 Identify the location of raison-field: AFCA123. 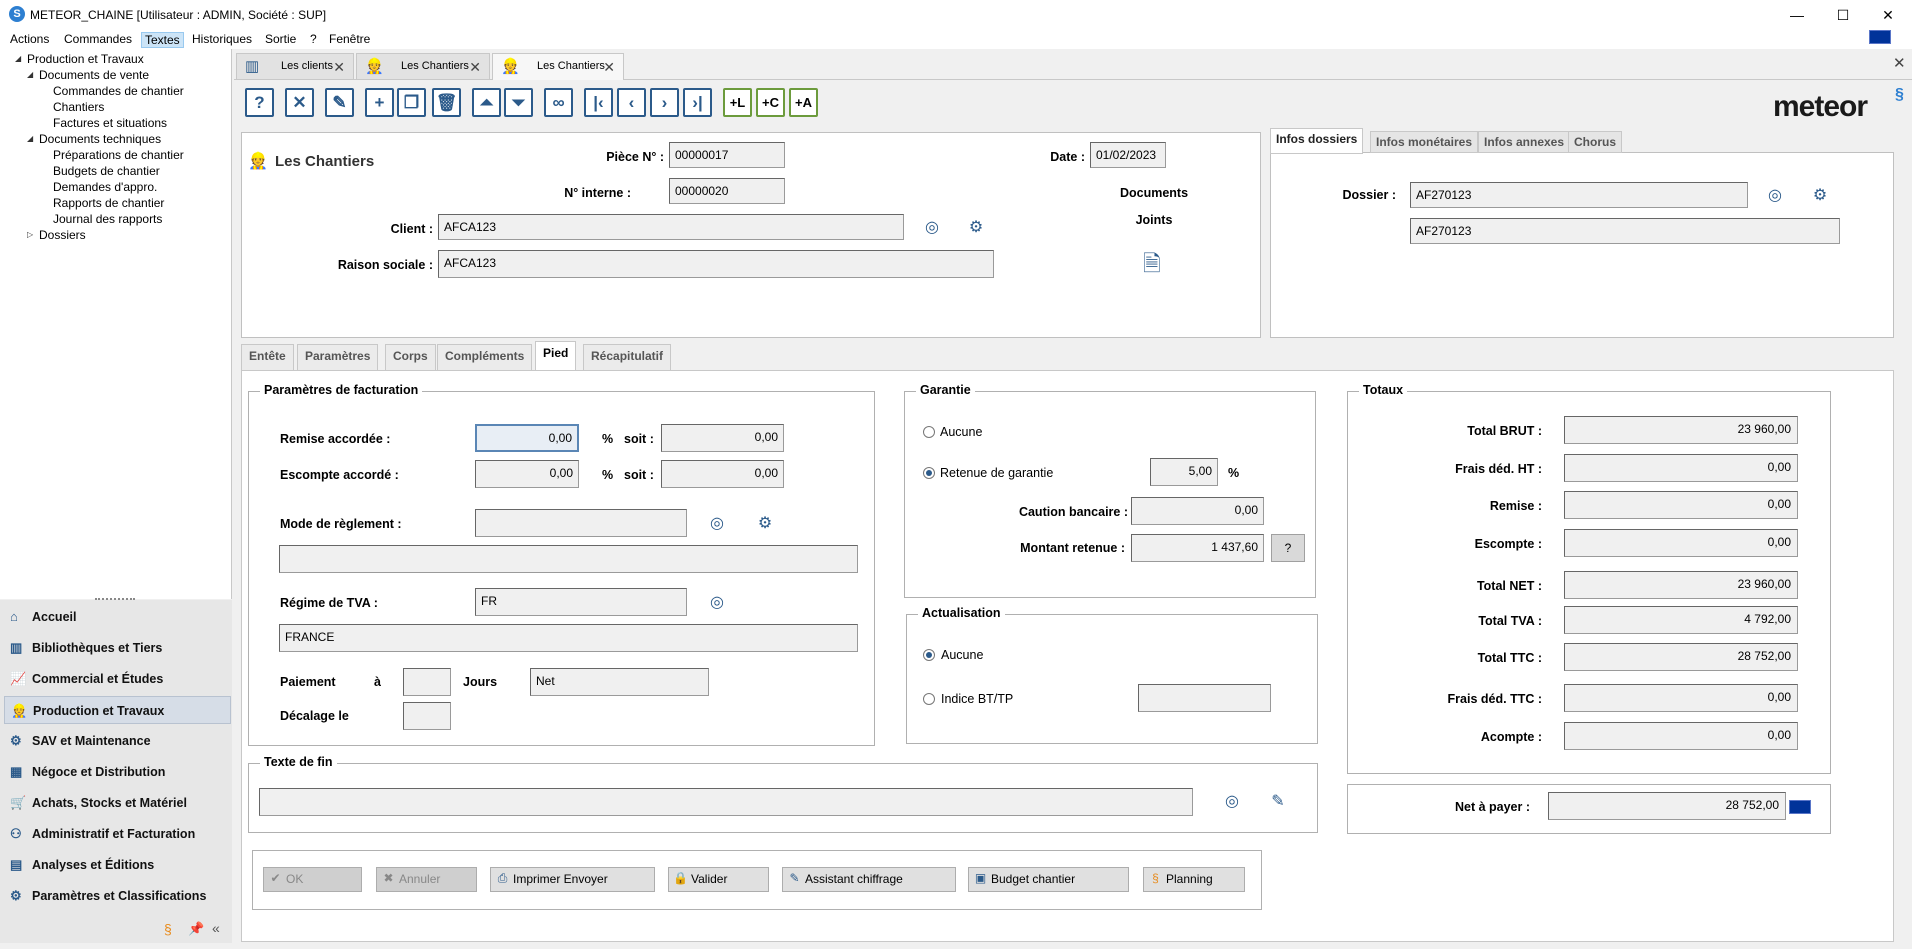
(716, 264).